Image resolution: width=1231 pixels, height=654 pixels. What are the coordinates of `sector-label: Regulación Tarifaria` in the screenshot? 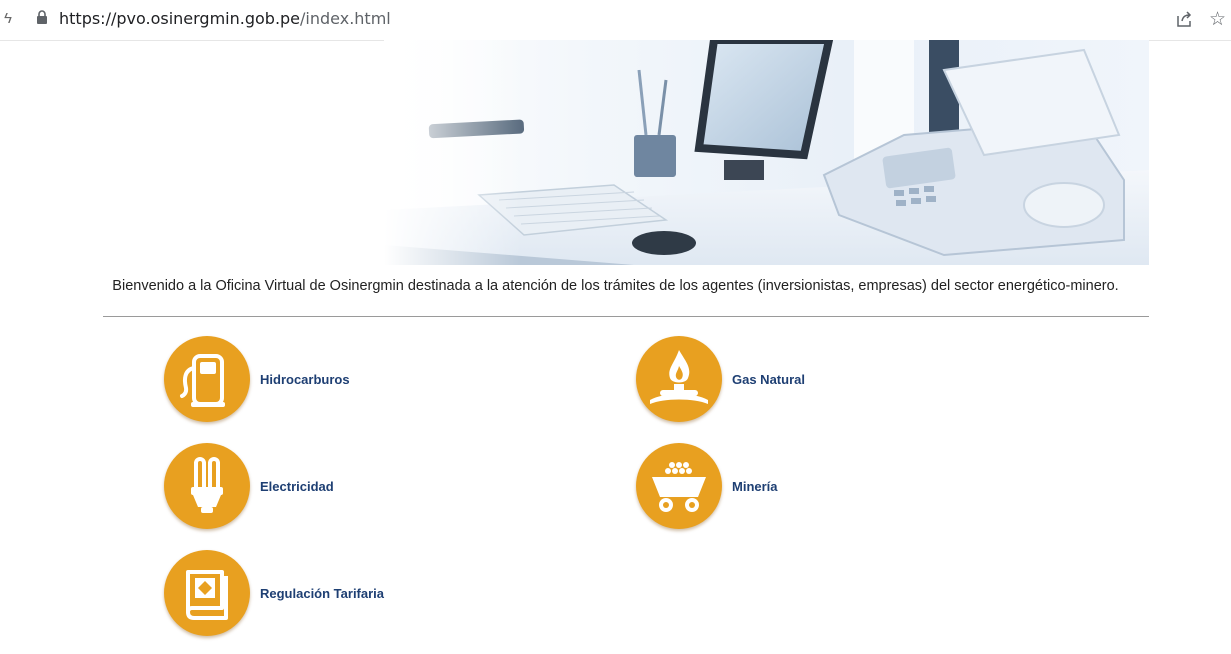 It's located at (322, 593).